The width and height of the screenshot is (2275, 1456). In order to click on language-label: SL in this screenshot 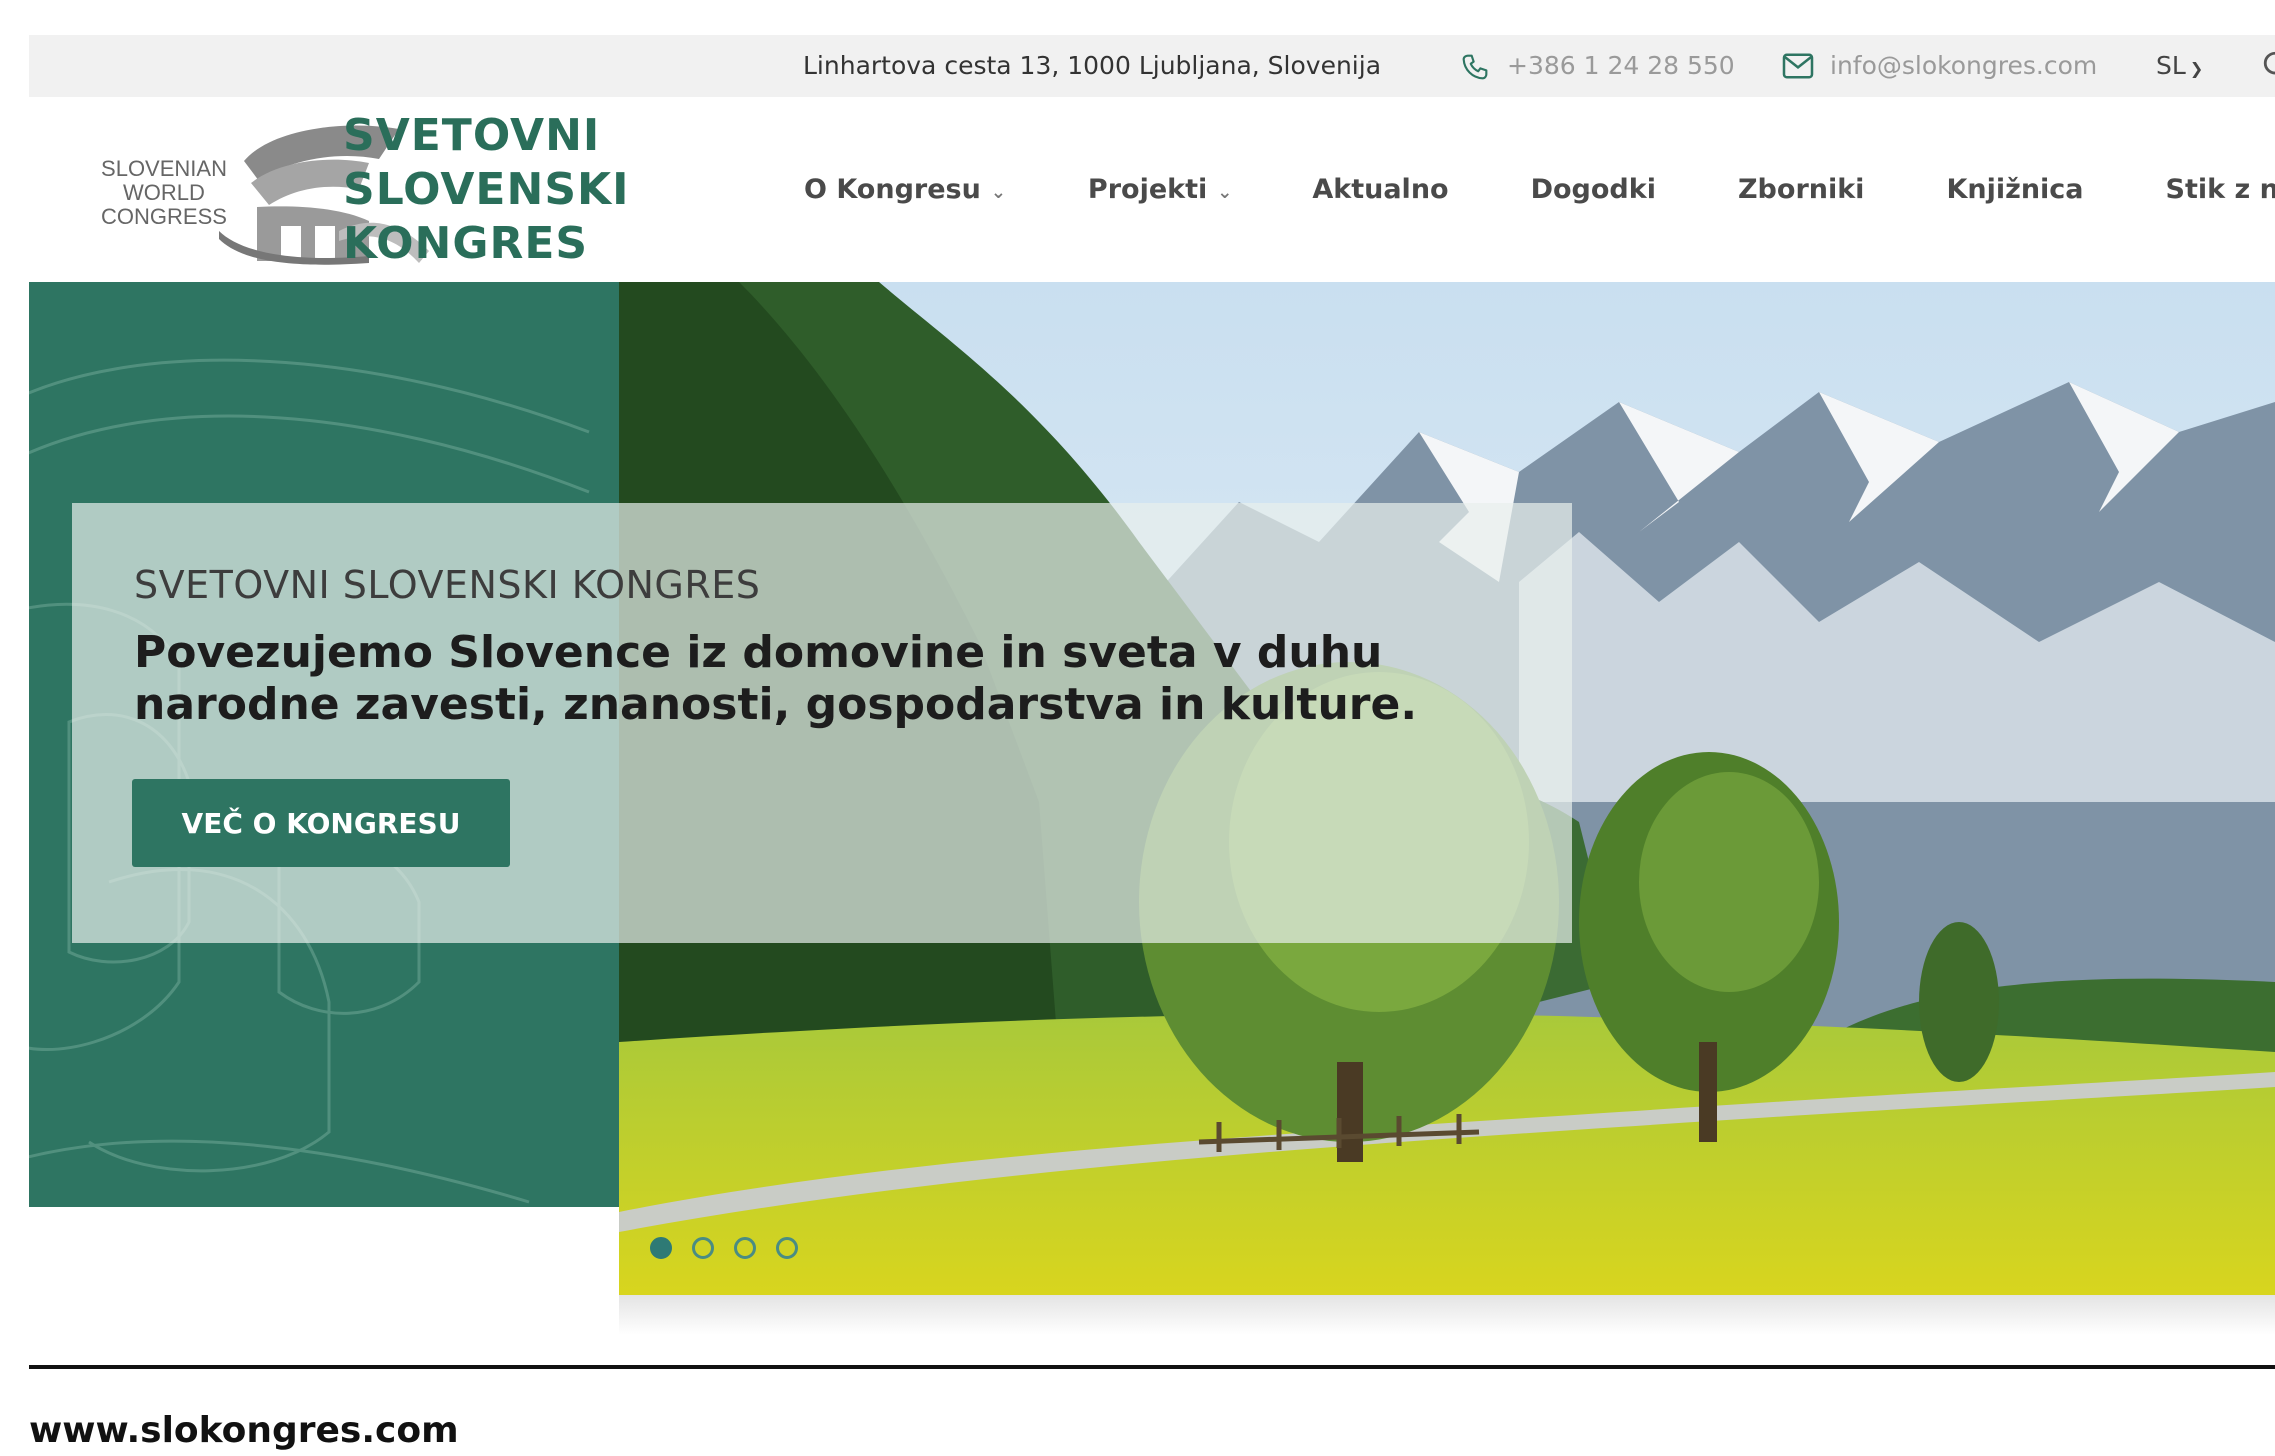, I will do `click(2171, 65)`.